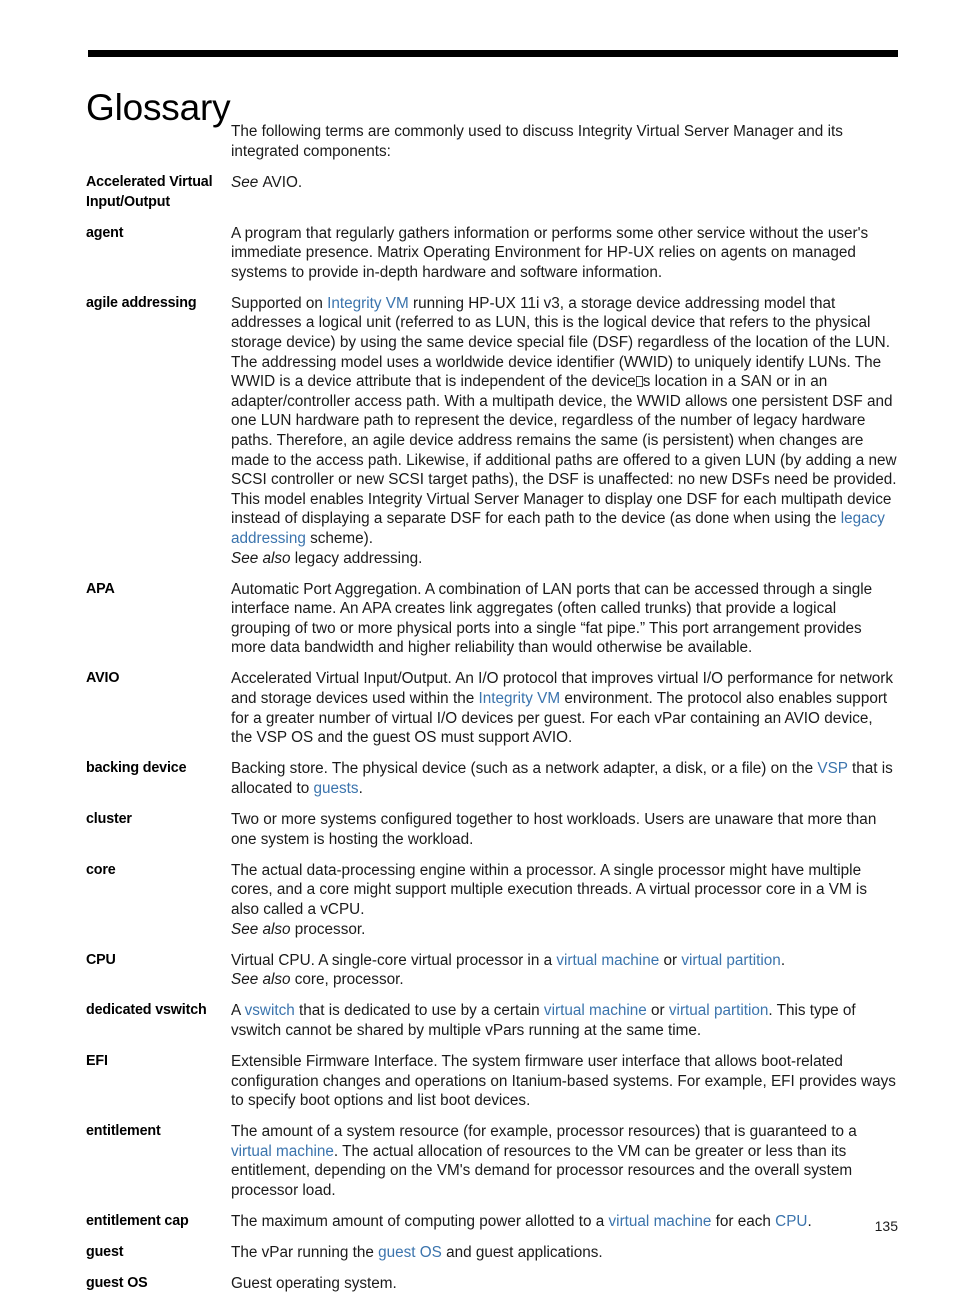 The image size is (954, 1305). I want to click on page-number: 135, so click(886, 1226).